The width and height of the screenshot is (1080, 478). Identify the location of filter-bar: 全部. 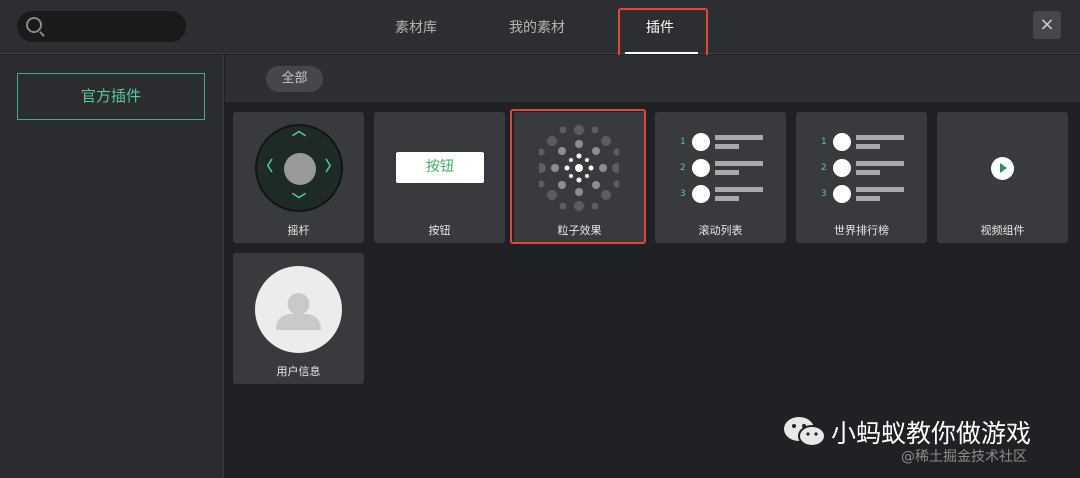
(652, 78).